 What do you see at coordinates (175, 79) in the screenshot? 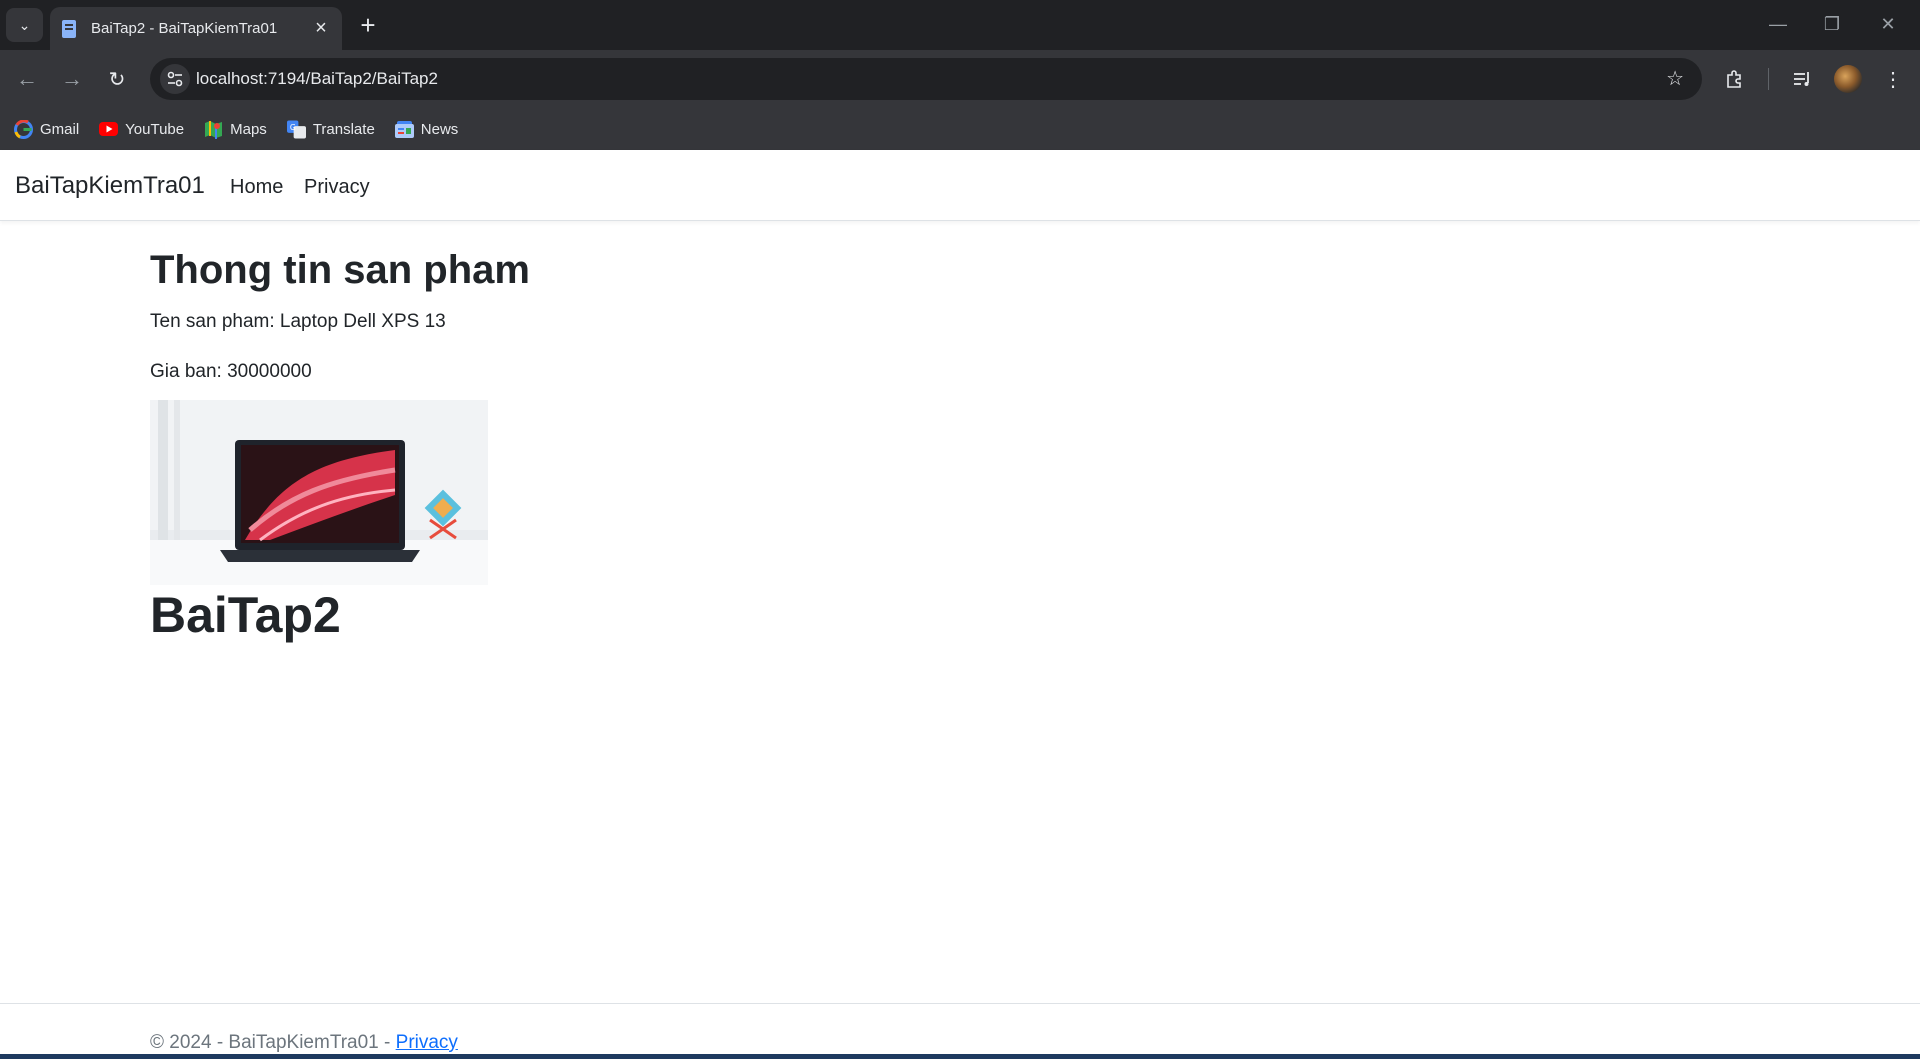
I see `site-info-icon` at bounding box center [175, 79].